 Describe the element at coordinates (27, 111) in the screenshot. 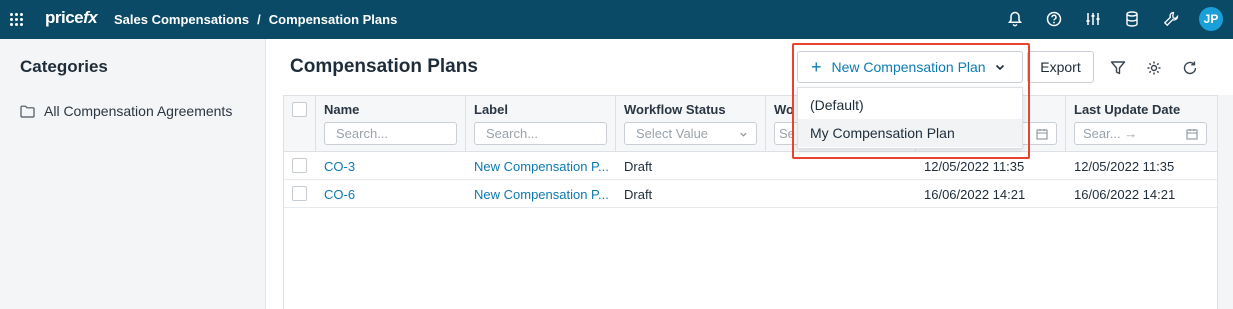

I see `folder-icon` at that location.